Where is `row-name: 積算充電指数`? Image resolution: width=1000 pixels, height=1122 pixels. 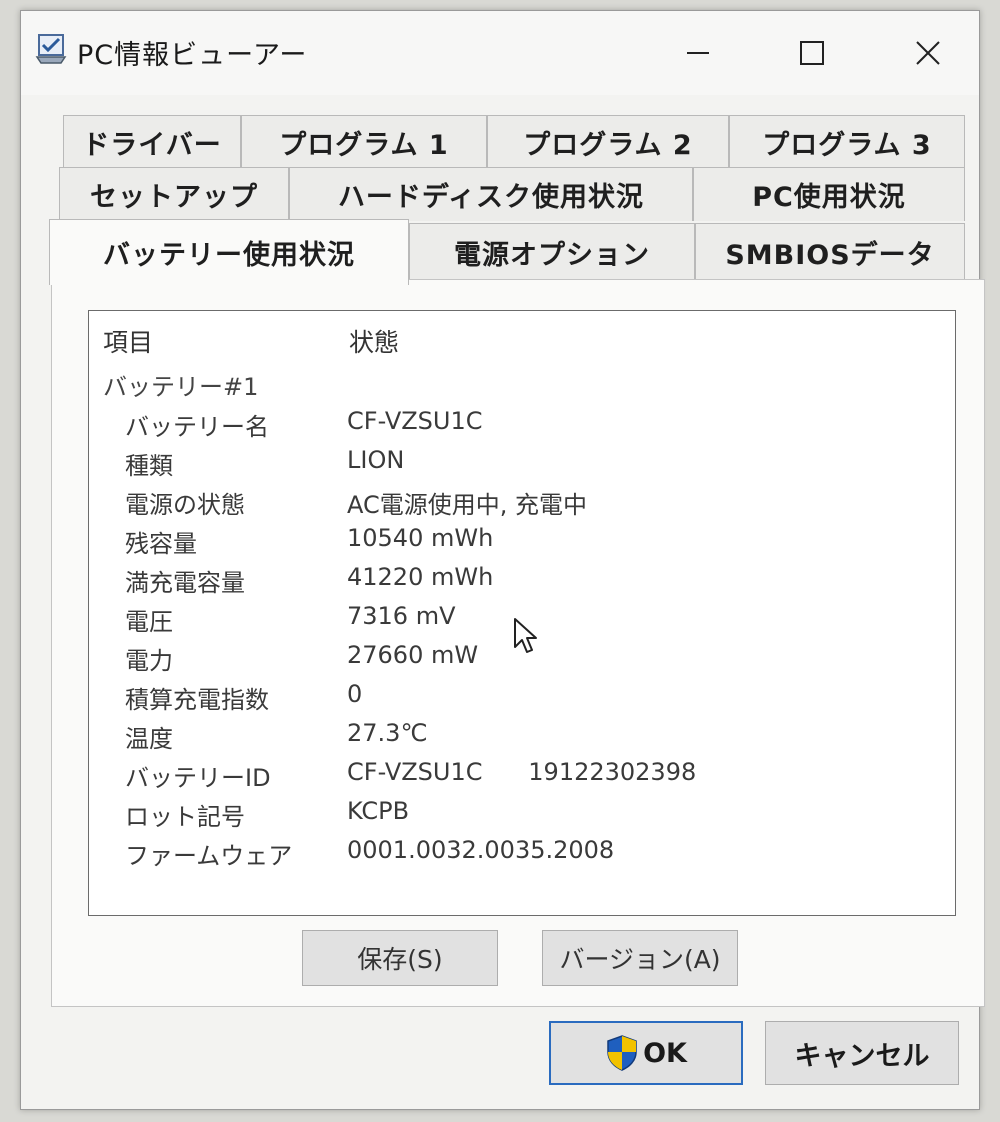 row-name: 積算充電指数 is located at coordinates (197, 700).